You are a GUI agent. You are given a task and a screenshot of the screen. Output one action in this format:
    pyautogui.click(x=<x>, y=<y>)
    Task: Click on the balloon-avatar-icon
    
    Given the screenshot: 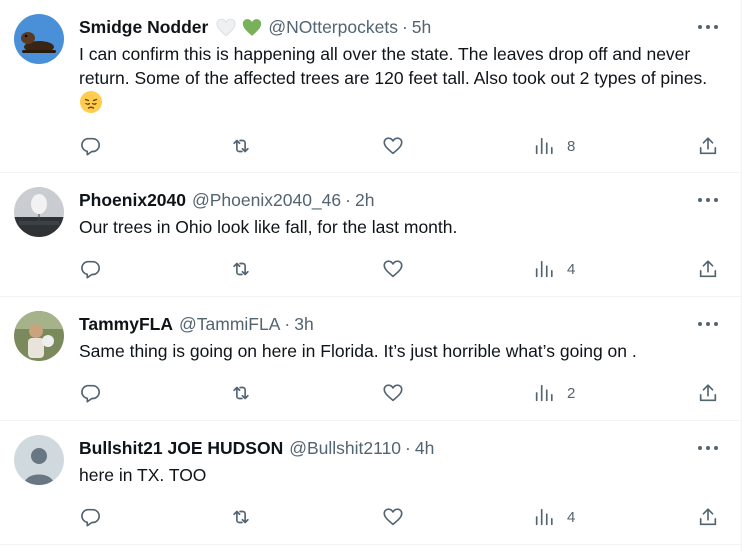 What is the action you would take?
    pyautogui.click(x=39, y=212)
    